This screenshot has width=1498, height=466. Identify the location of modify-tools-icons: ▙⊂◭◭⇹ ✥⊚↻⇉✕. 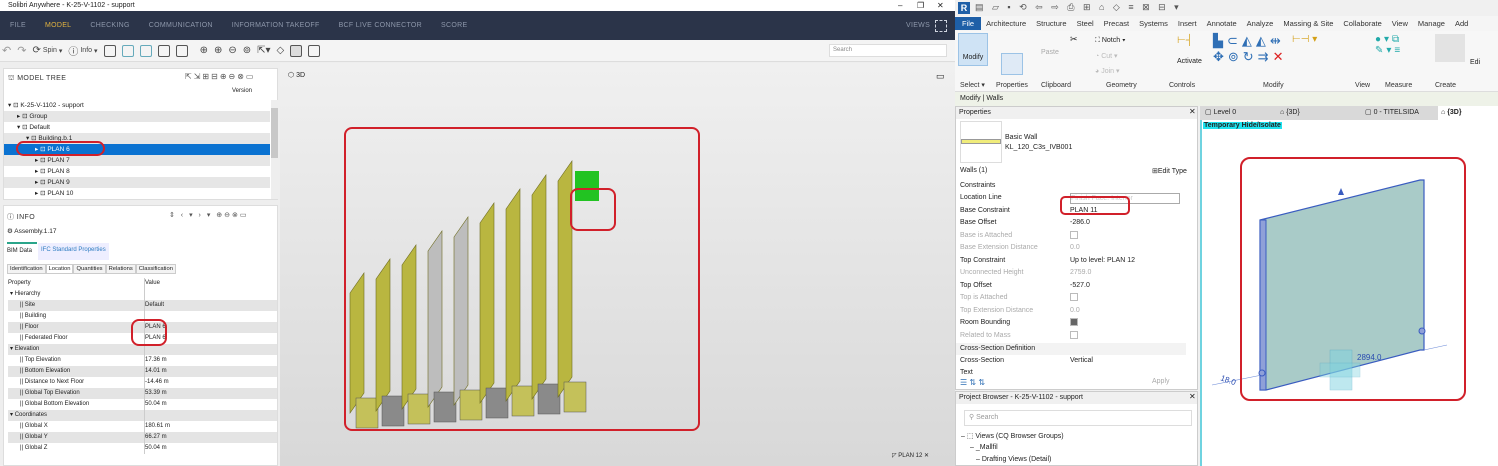
(1250, 49).